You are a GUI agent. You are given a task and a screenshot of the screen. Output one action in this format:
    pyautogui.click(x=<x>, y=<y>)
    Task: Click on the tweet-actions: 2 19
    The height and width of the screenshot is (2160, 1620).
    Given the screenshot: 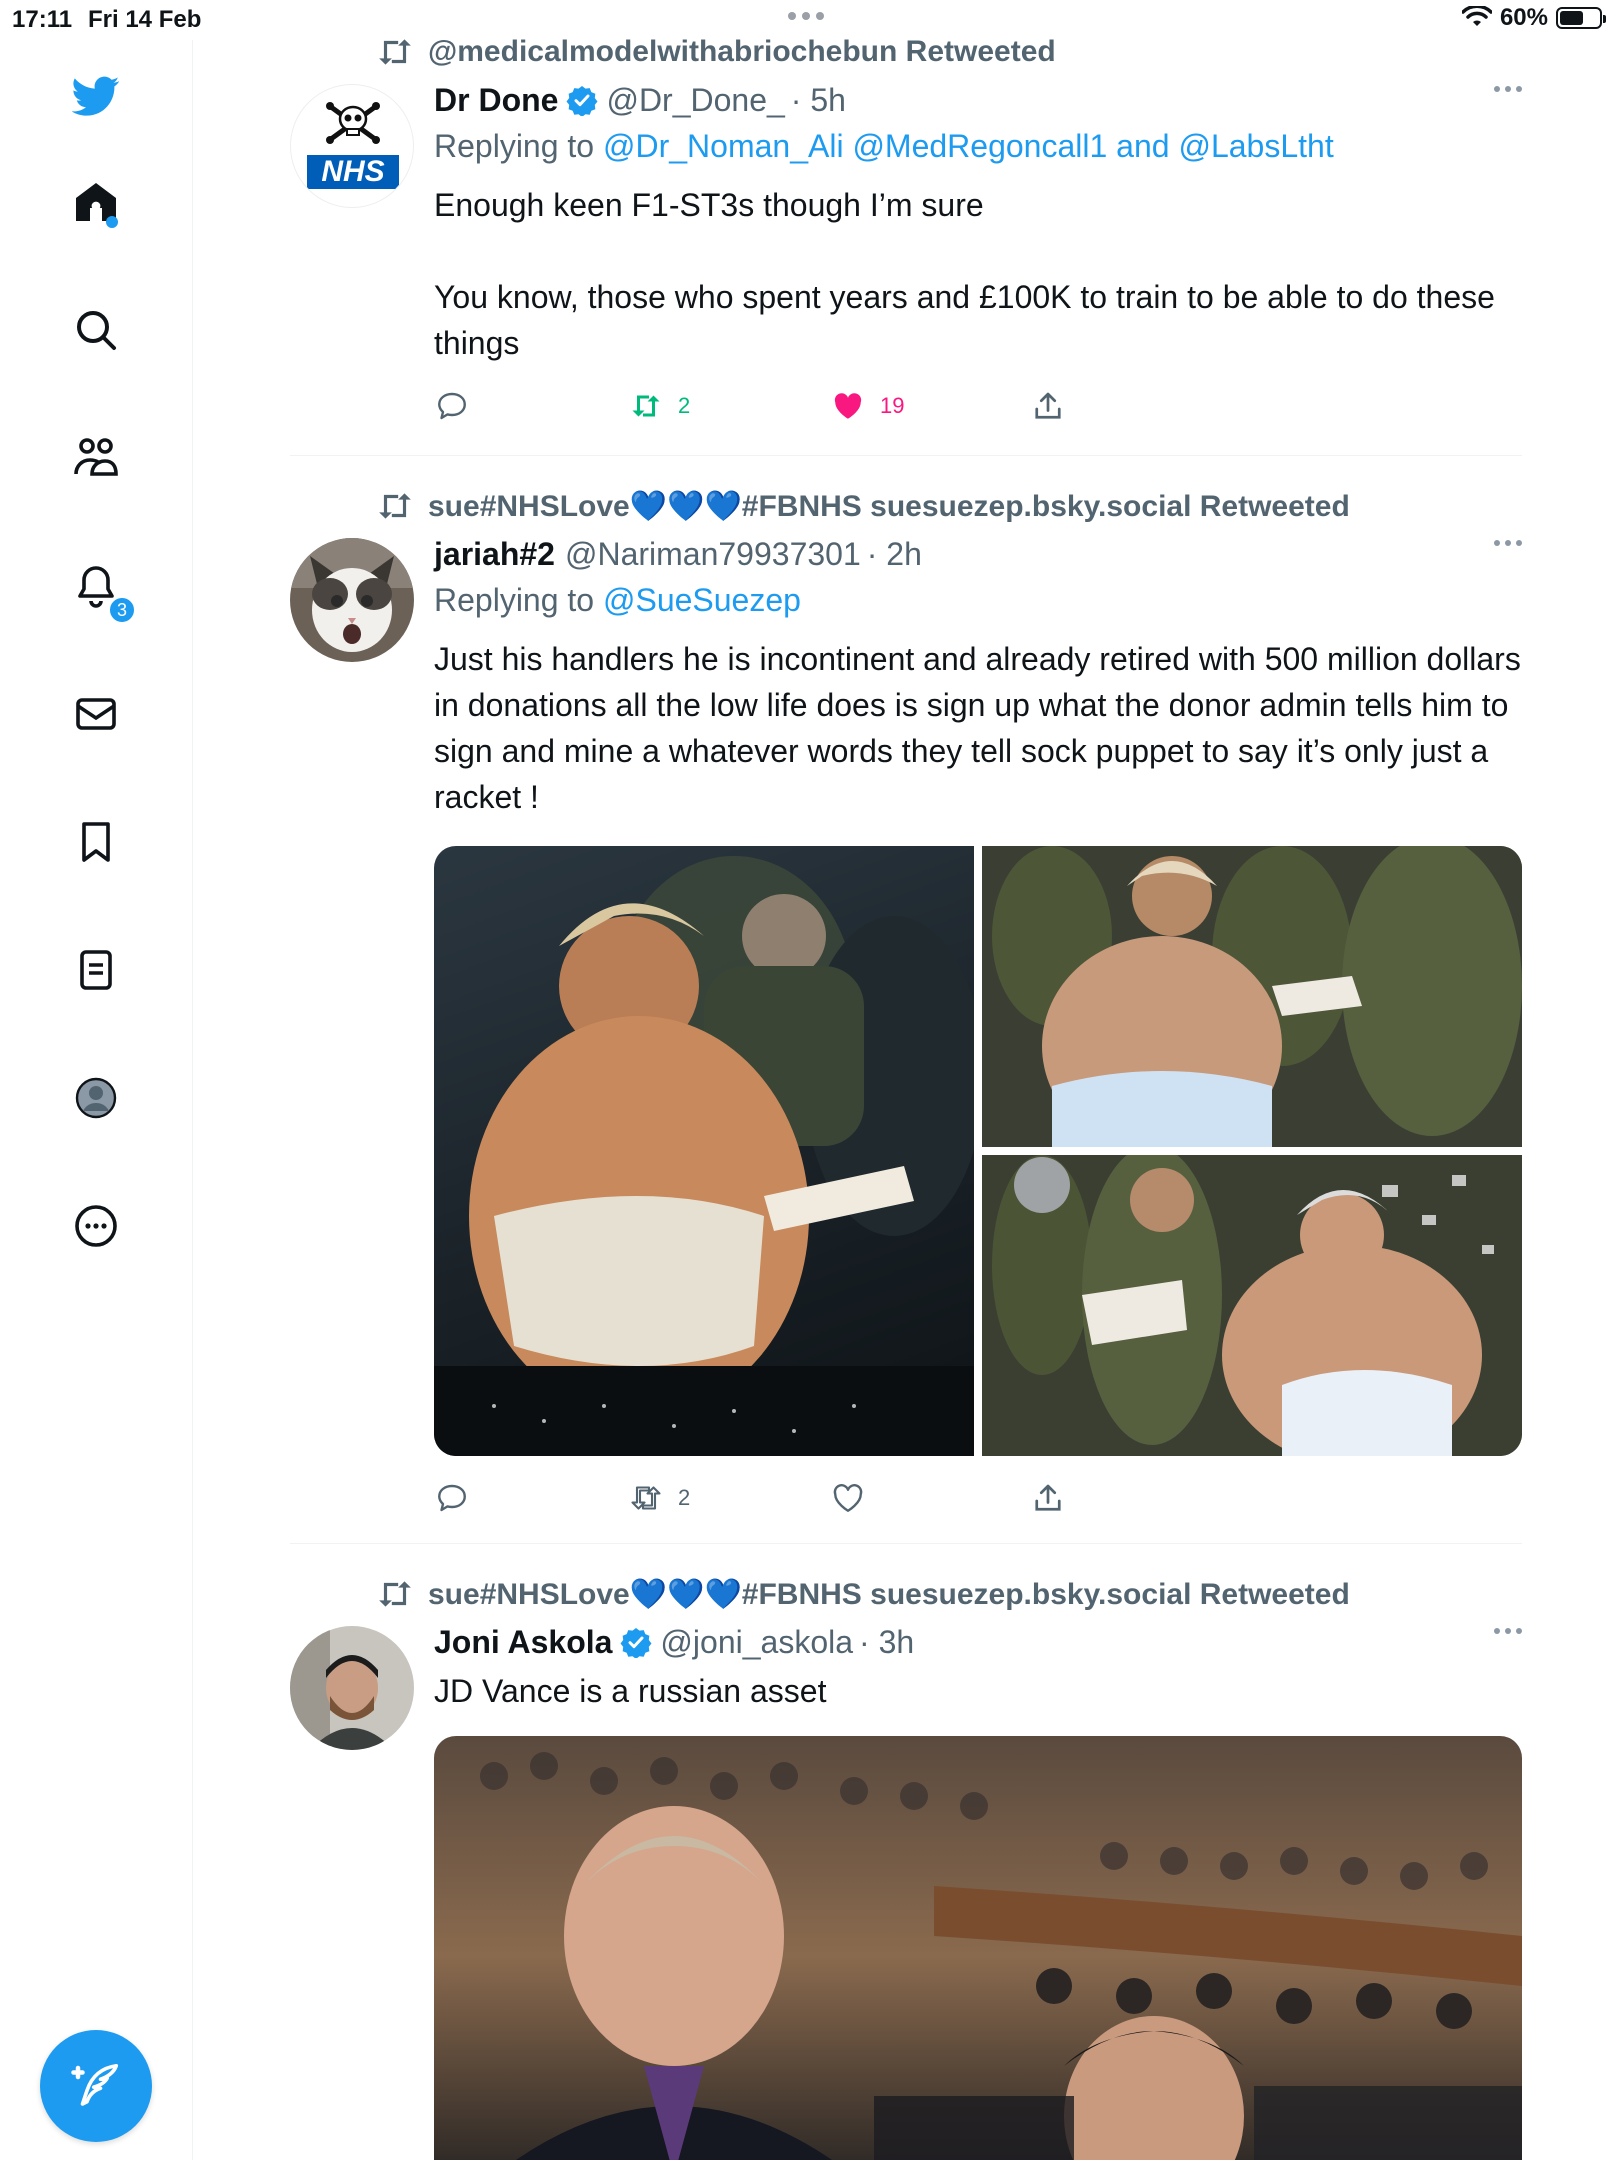 What is the action you would take?
    pyautogui.click(x=784, y=408)
    